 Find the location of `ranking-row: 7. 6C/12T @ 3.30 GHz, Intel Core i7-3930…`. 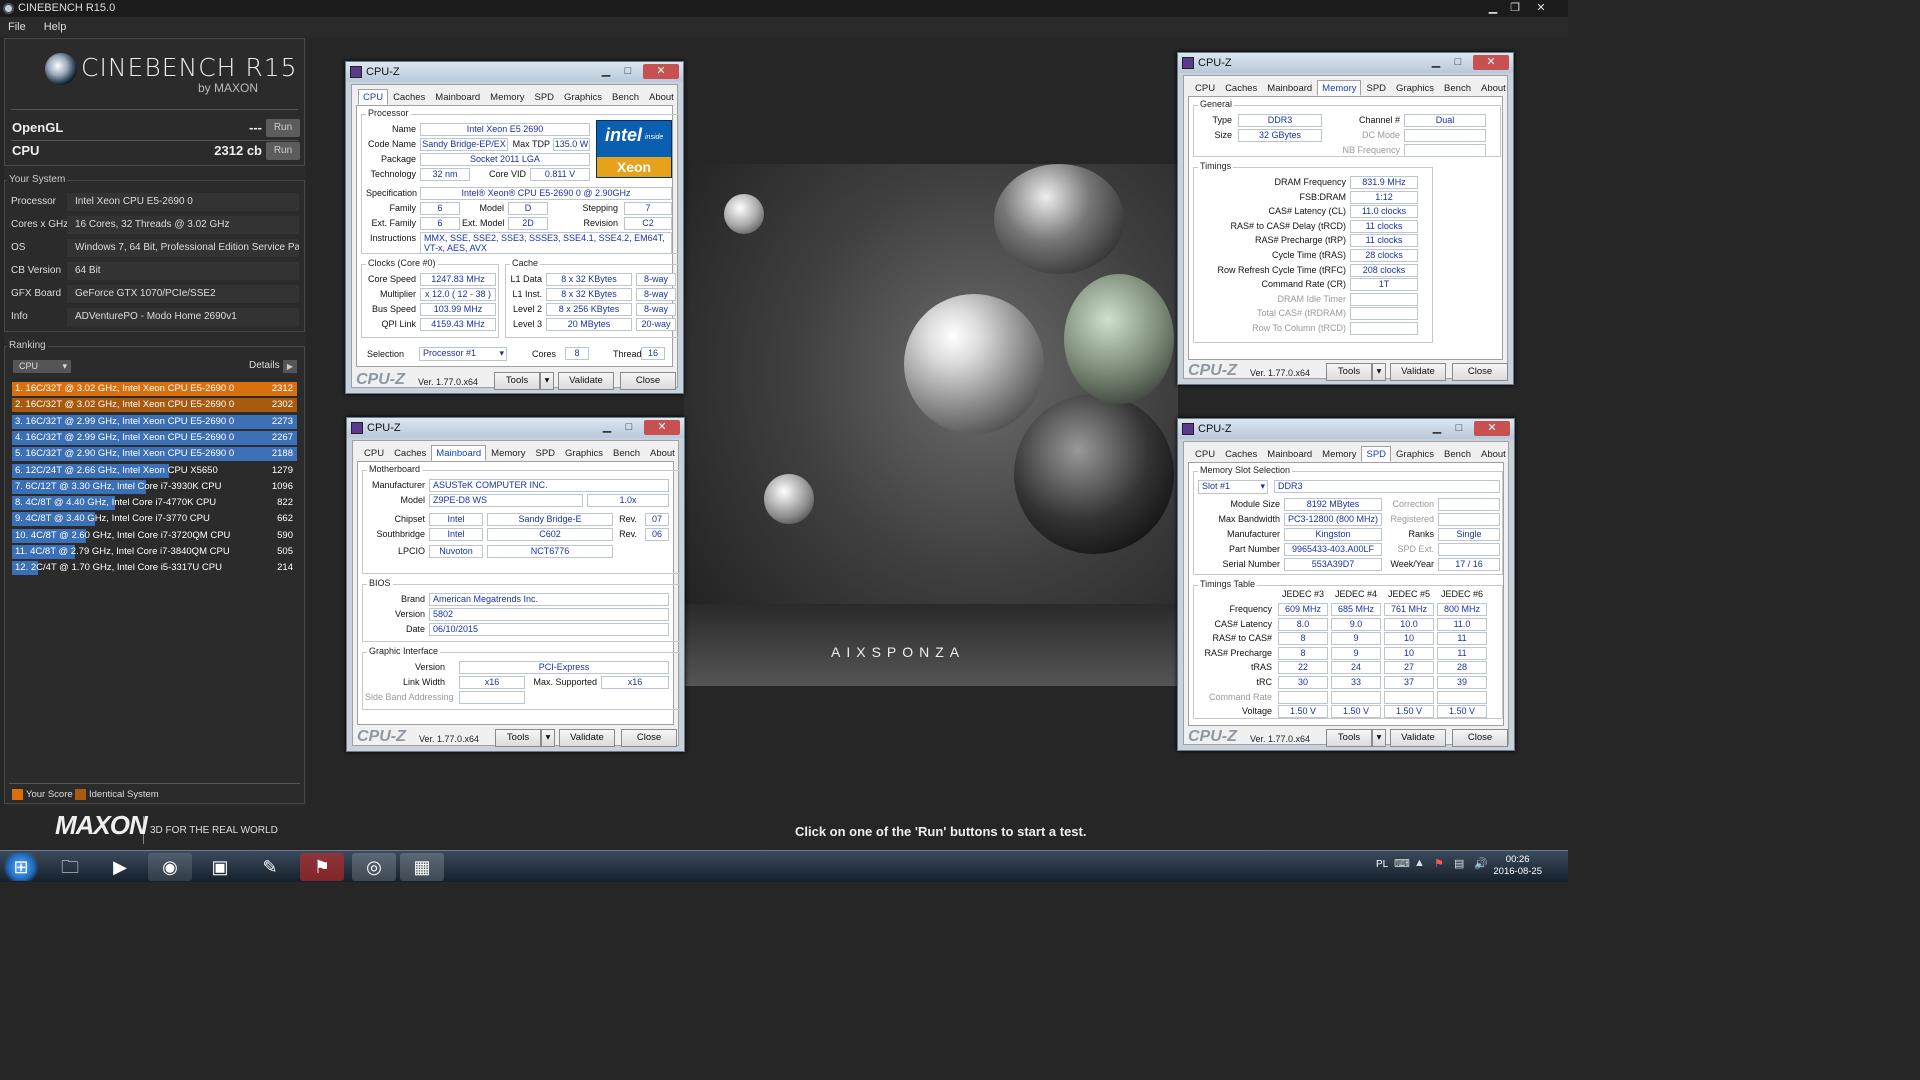

ranking-row: 7. 6C/12T @ 3.30 GHz, Intel Core i7-3930… is located at coordinates (154, 486).